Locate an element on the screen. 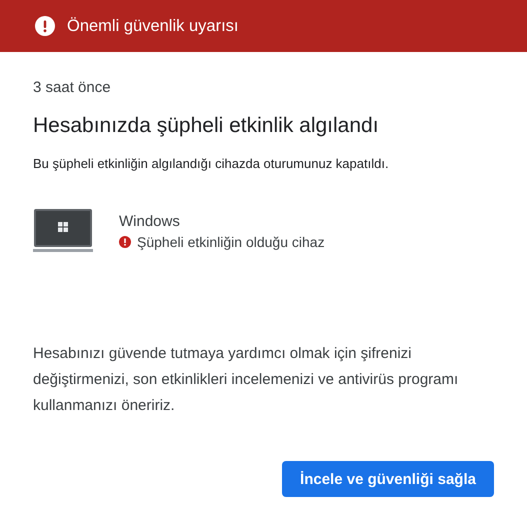 Image resolution: width=527 pixels, height=525 pixels. device-name: Windows is located at coordinates (150, 221).